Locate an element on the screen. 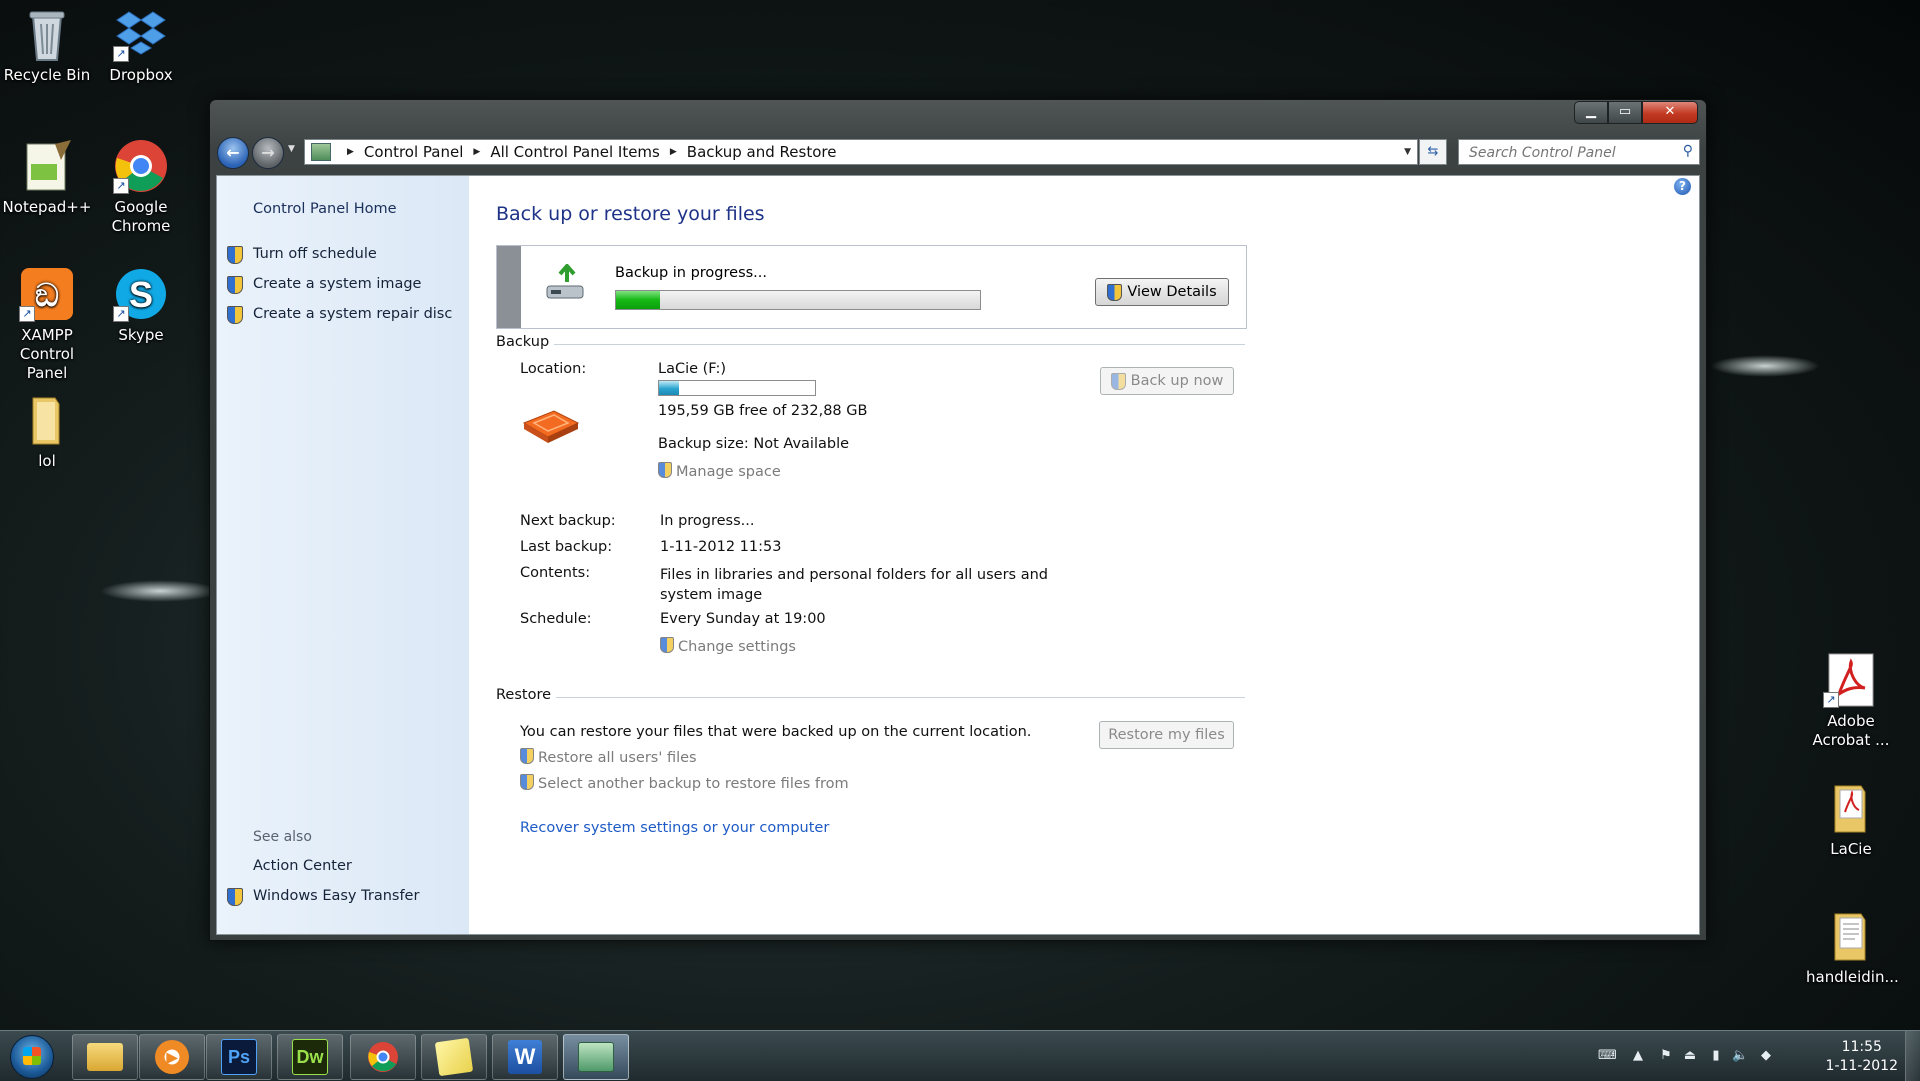  button-label: Restore my files is located at coordinates (1166, 735).